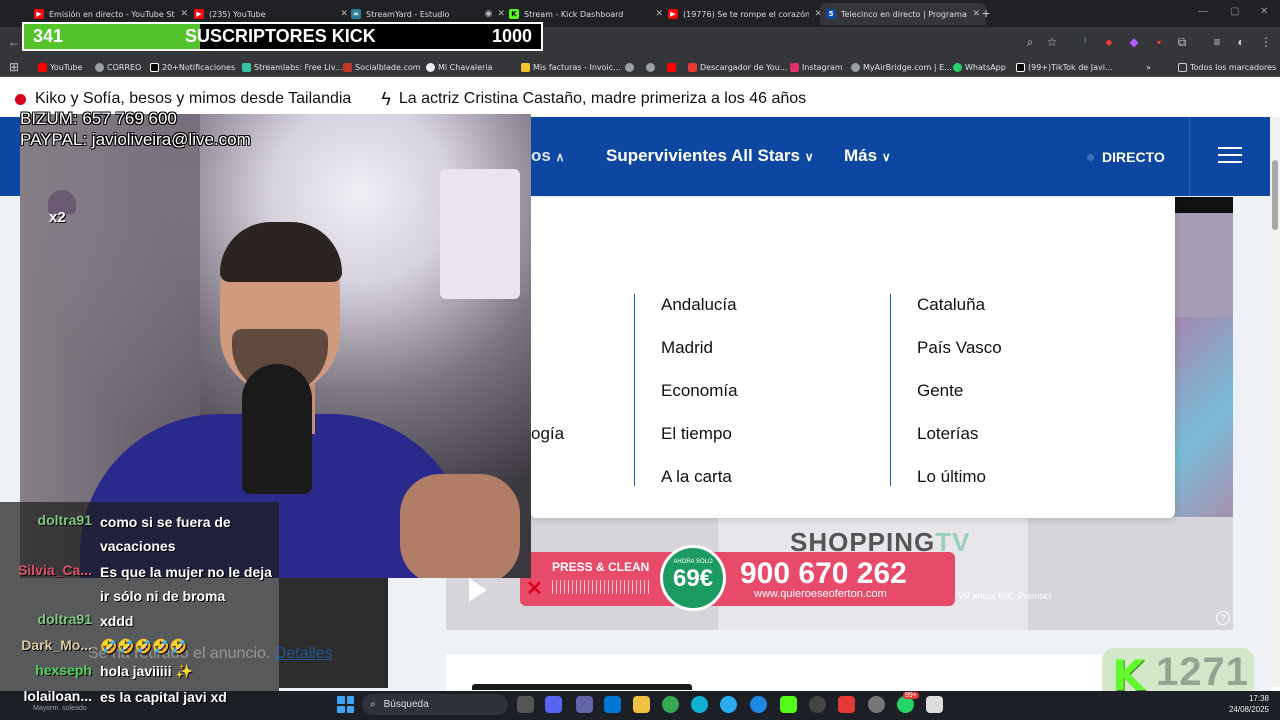  Describe the element at coordinates (692, 67) in the screenshot. I see `download-icon` at that location.